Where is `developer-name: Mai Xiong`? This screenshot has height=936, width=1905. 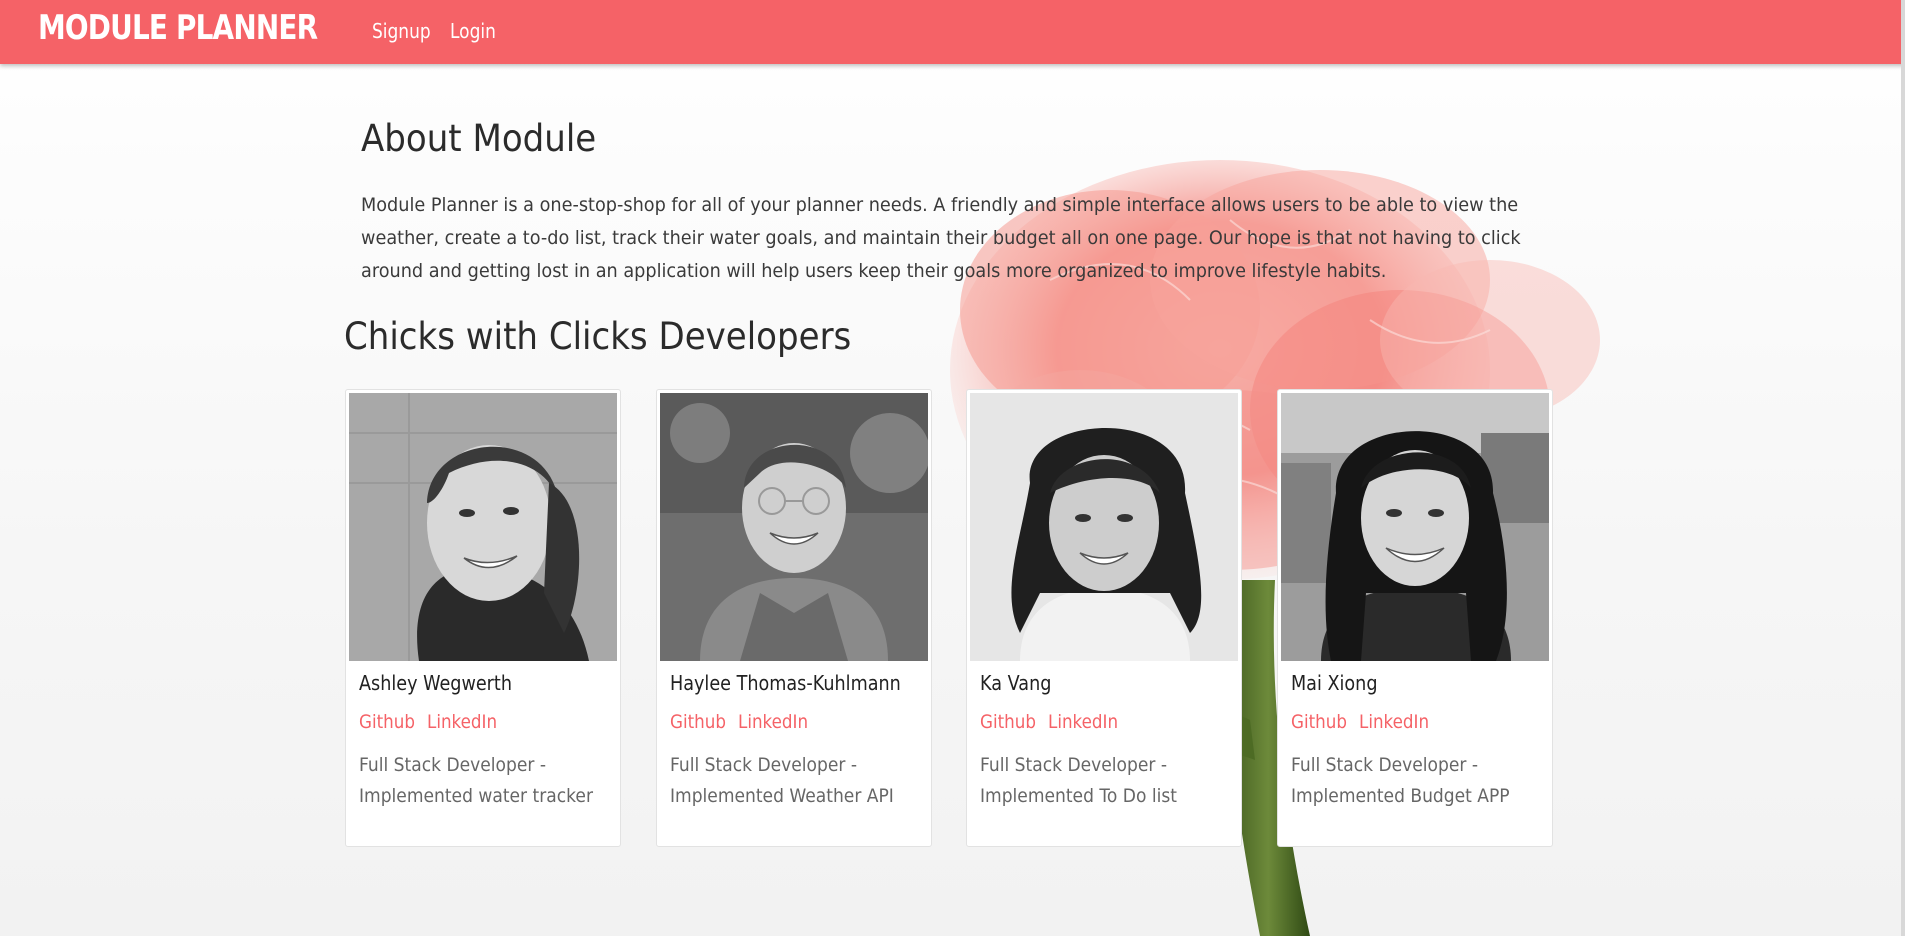
developer-name: Mai Xiong is located at coordinates (1334, 683).